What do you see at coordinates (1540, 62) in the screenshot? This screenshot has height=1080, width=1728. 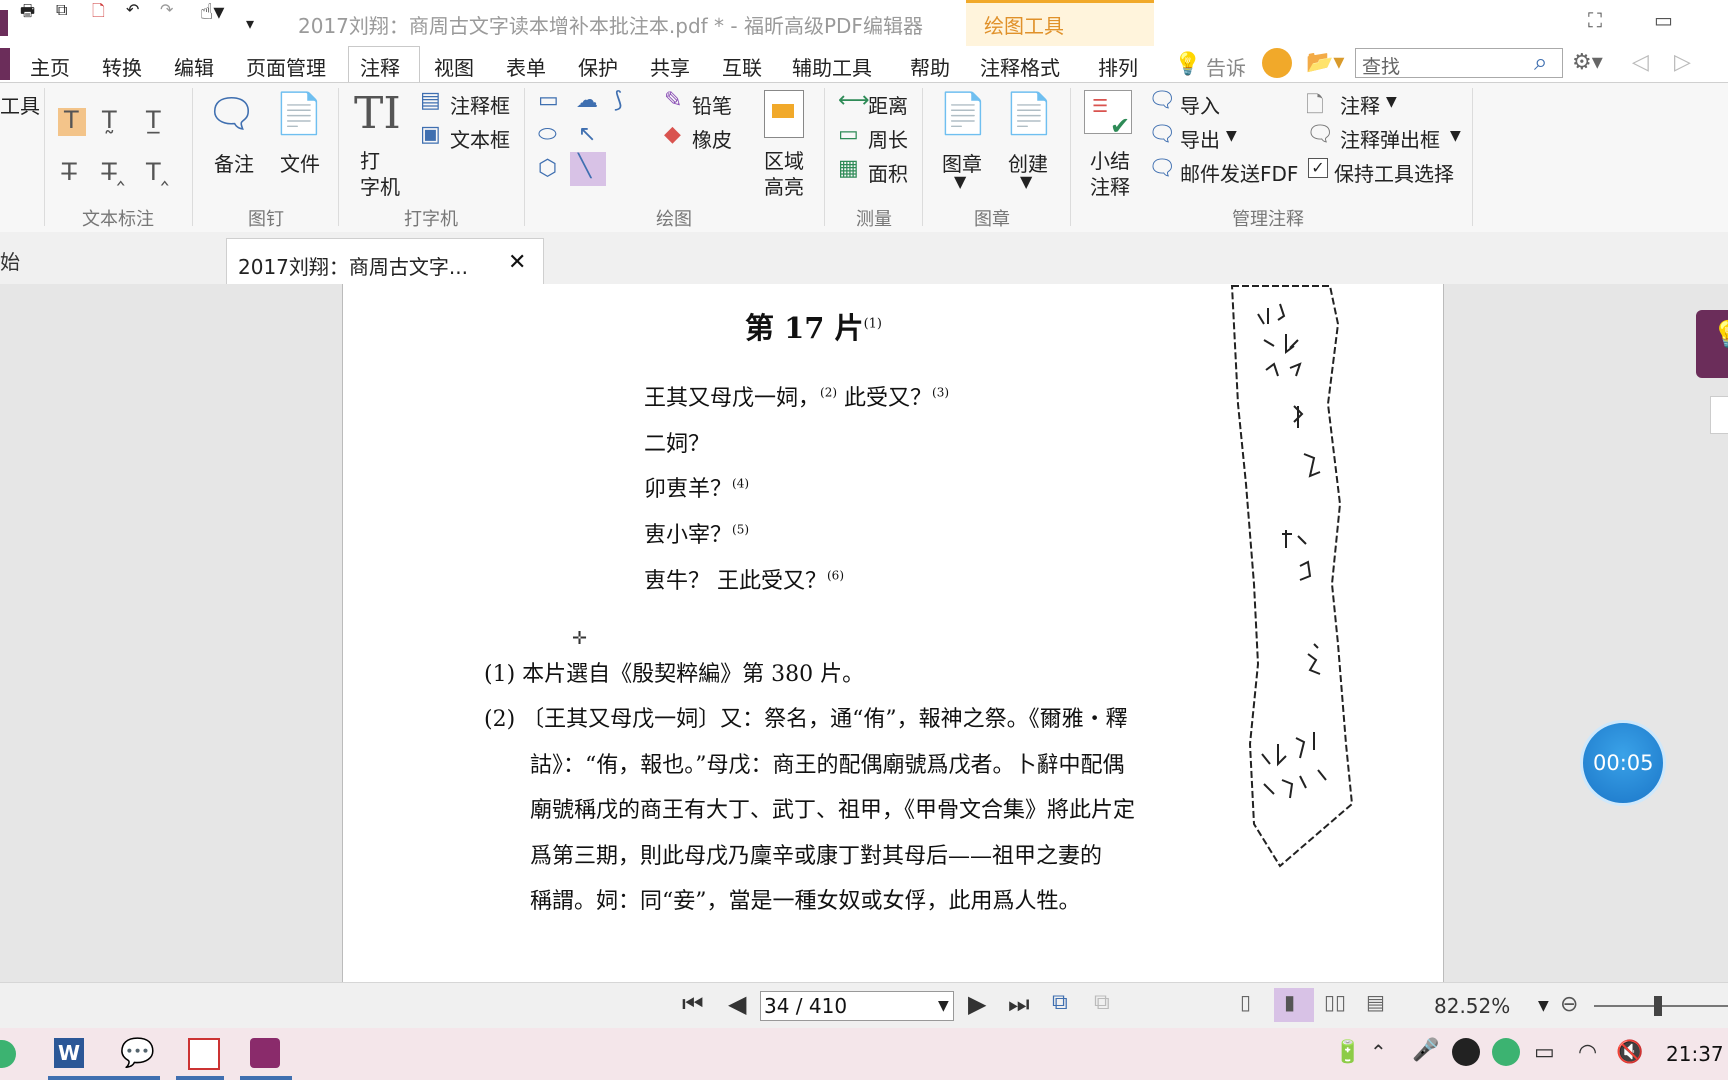 I see `search-icon: ⌕` at bounding box center [1540, 62].